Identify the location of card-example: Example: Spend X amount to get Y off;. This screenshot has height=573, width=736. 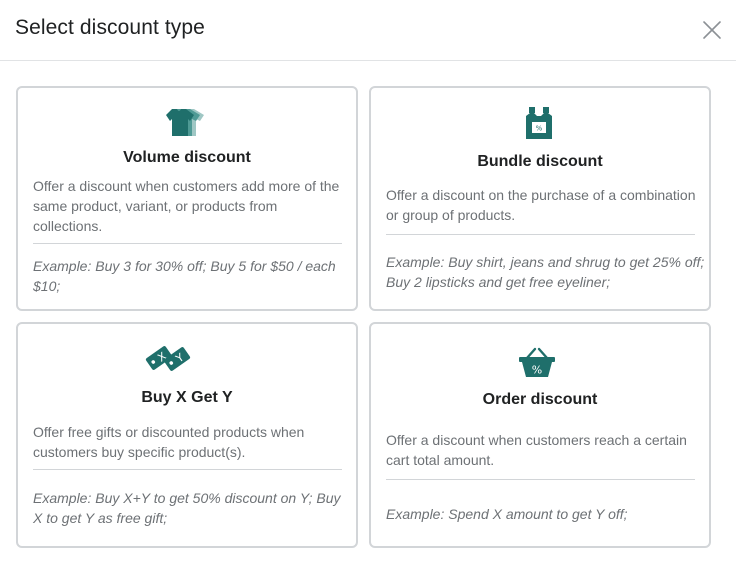
(507, 514).